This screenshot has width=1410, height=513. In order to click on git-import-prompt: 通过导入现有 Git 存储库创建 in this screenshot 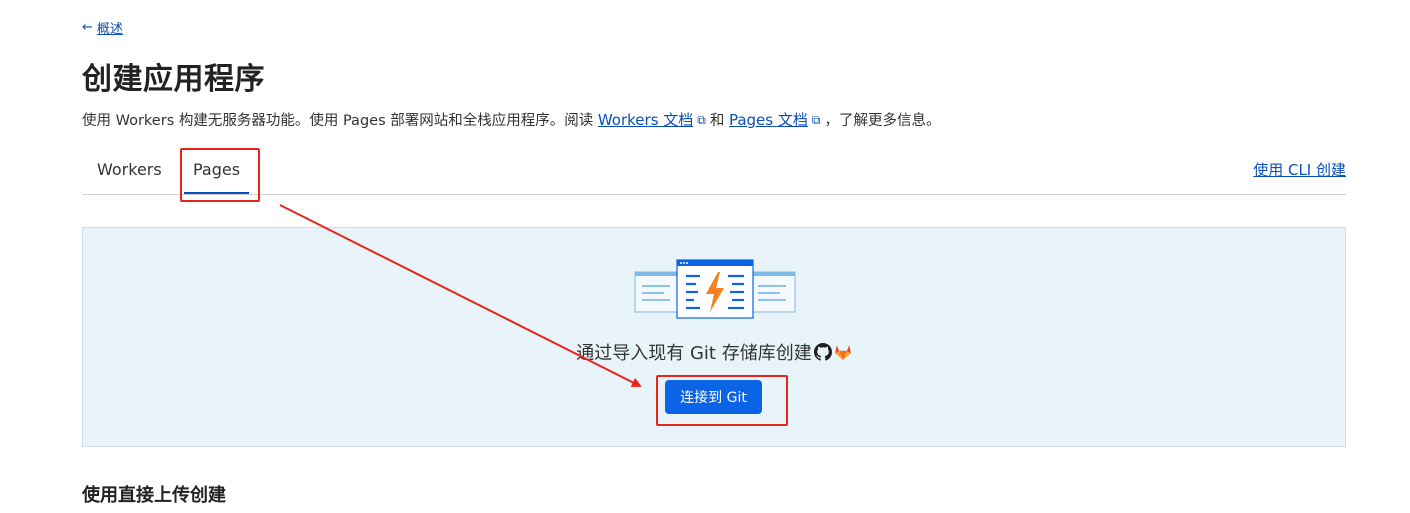, I will do `click(714, 352)`.